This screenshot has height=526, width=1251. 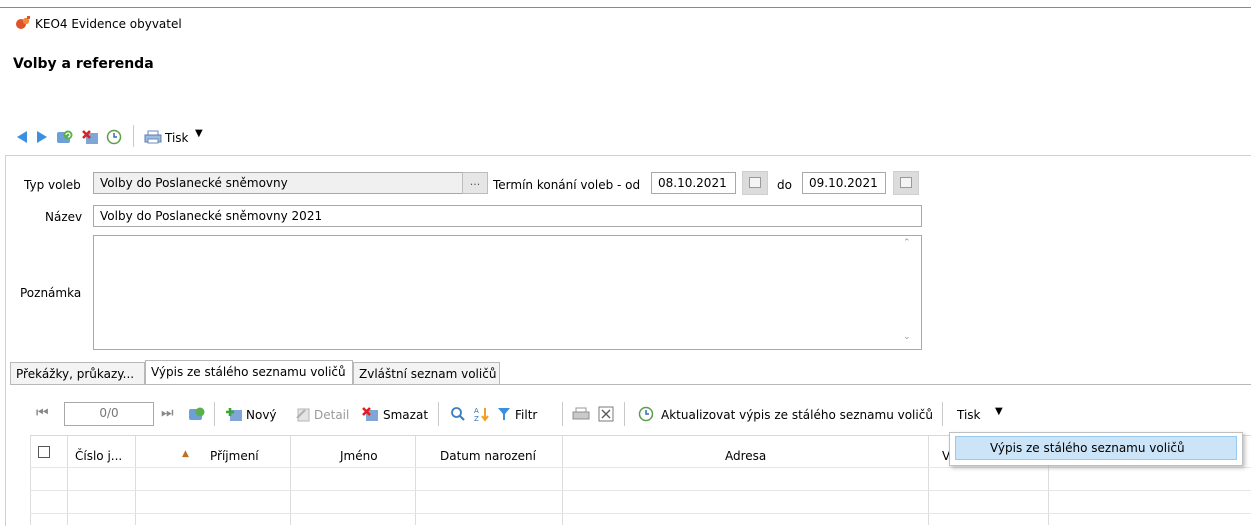 I want to click on print-dropdown-menu: Výpis ze stálého seznamu voličů, so click(x=1096, y=449).